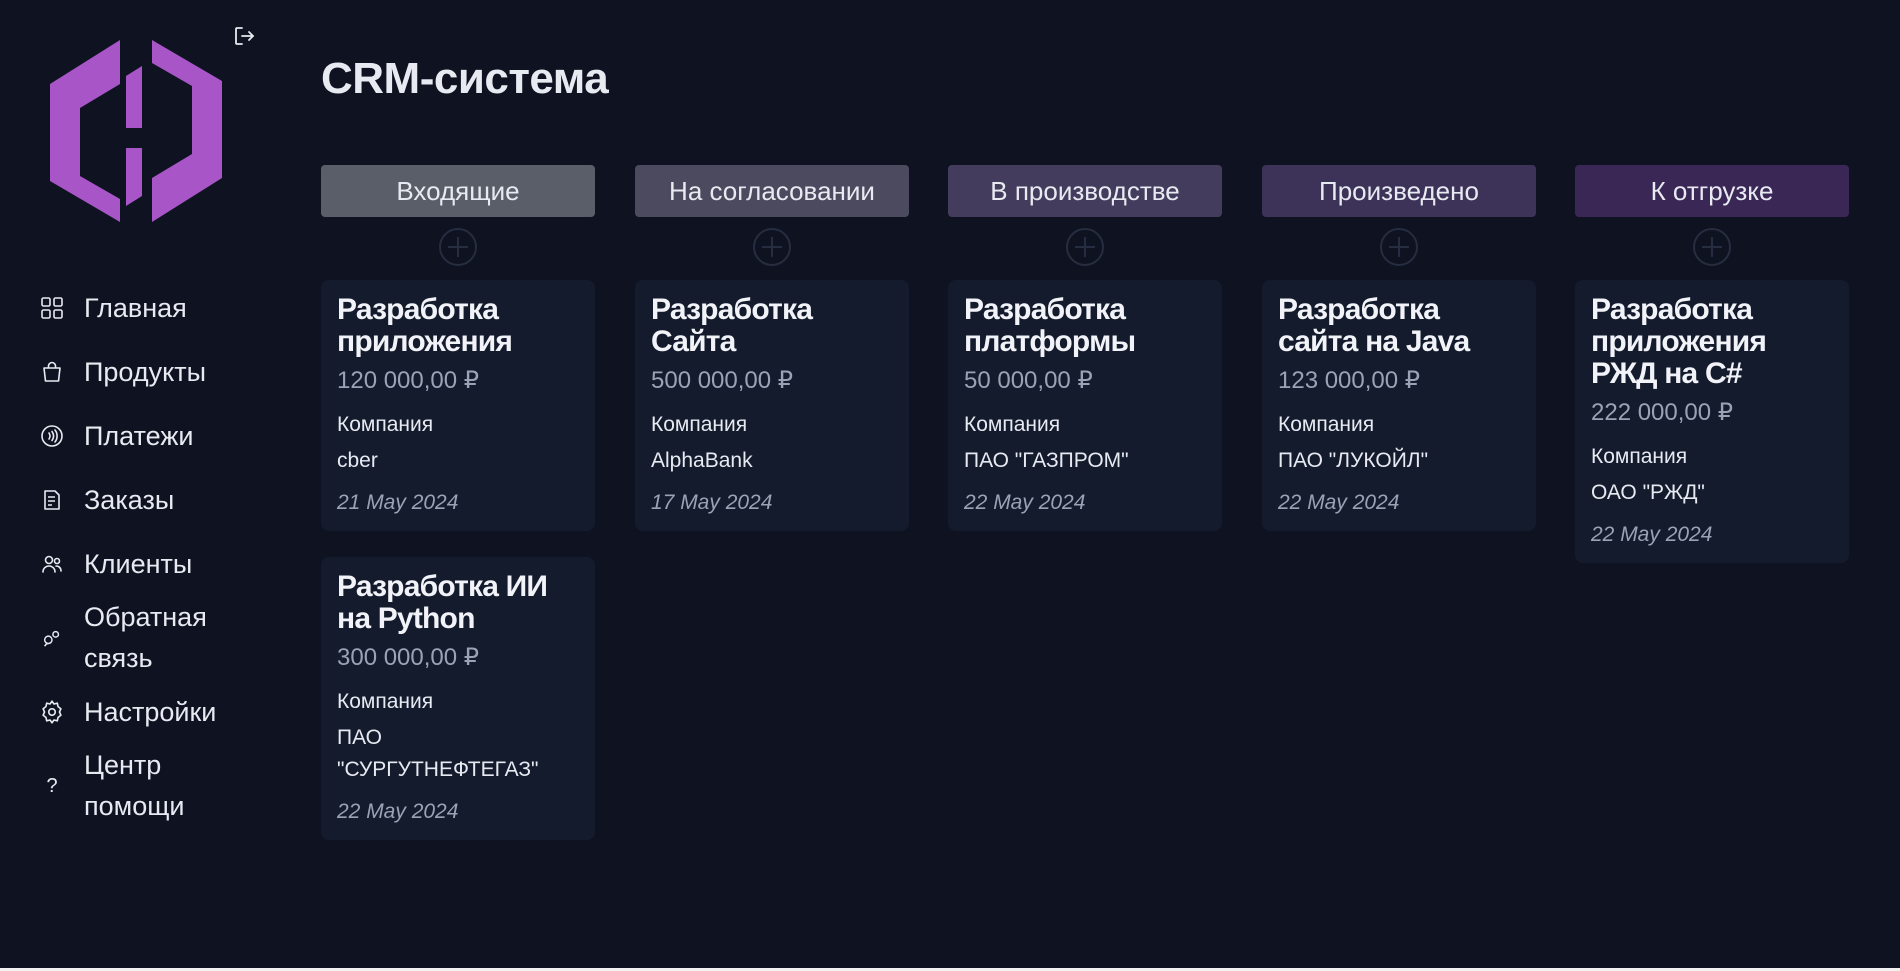  Describe the element at coordinates (135, 307) in the screenshot. I see `sidebar-item-label: Главная` at that location.